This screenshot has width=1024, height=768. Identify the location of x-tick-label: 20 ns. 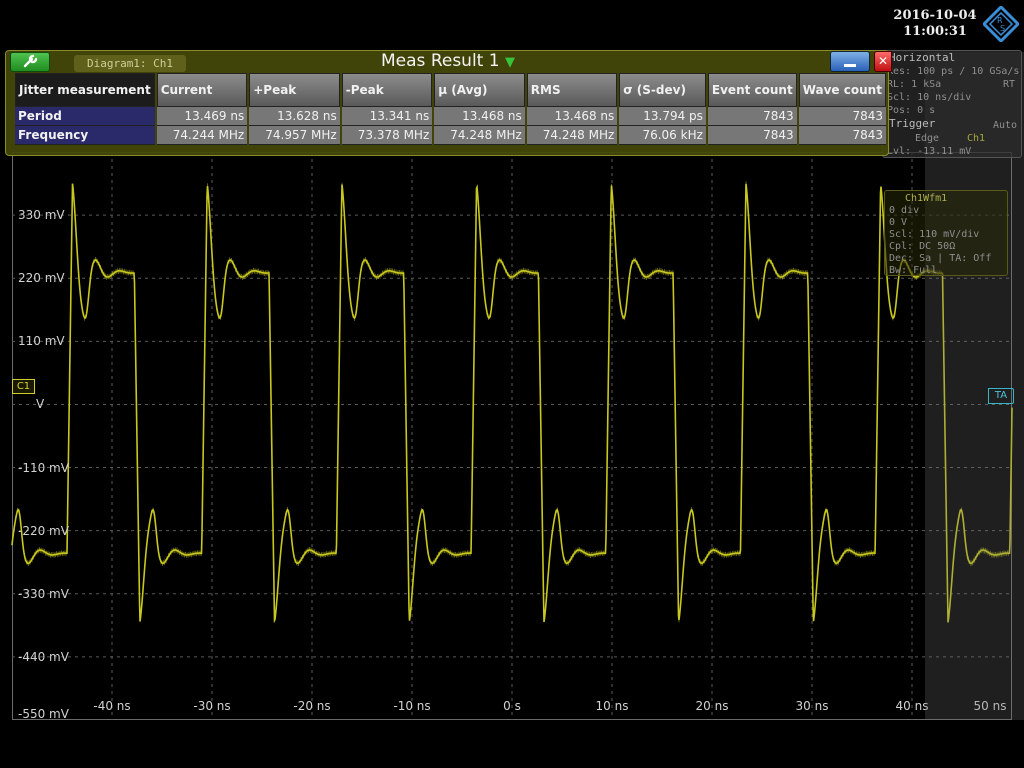
(712, 706).